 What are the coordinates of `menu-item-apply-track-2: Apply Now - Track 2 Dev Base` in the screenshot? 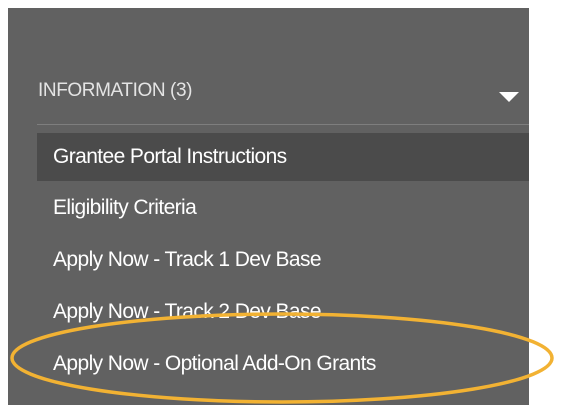 It's located at (283, 311).